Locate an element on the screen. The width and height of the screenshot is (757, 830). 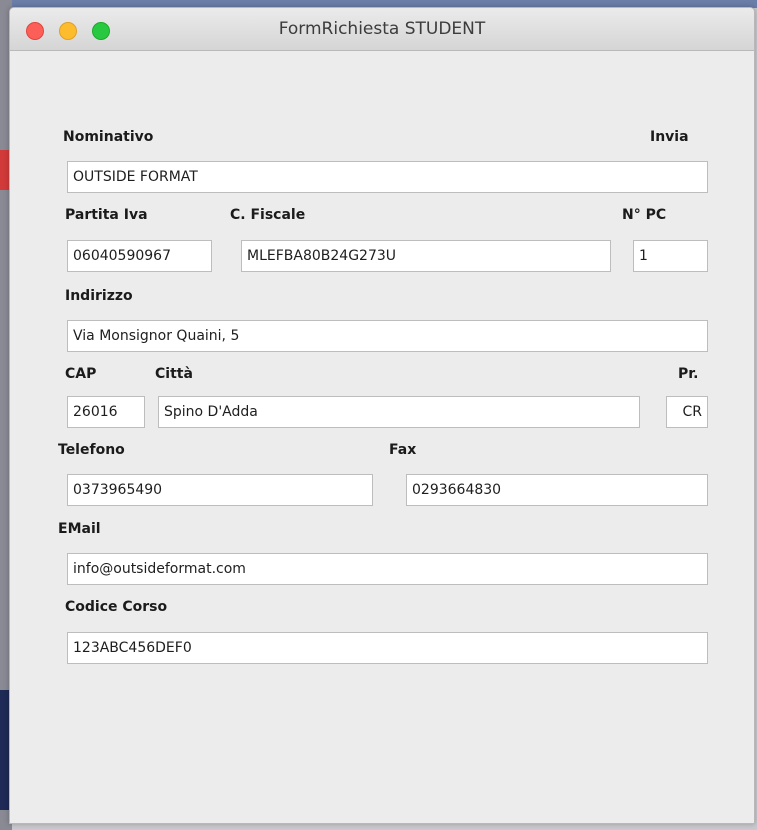
title-bar: FormRichiesta STUDENT is located at coordinates (382, 29).